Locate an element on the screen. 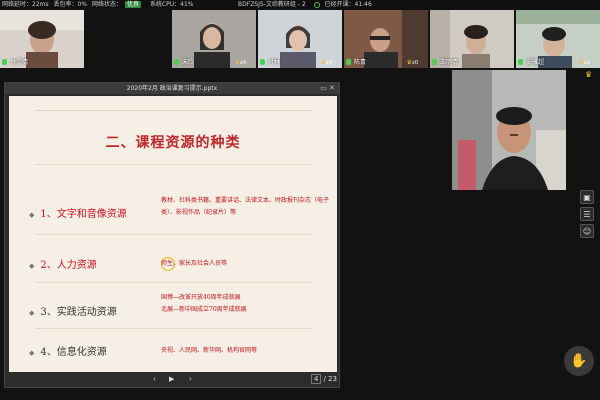 This screenshot has height=400, width=600. reward-count: x0 is located at coordinates (414, 63).